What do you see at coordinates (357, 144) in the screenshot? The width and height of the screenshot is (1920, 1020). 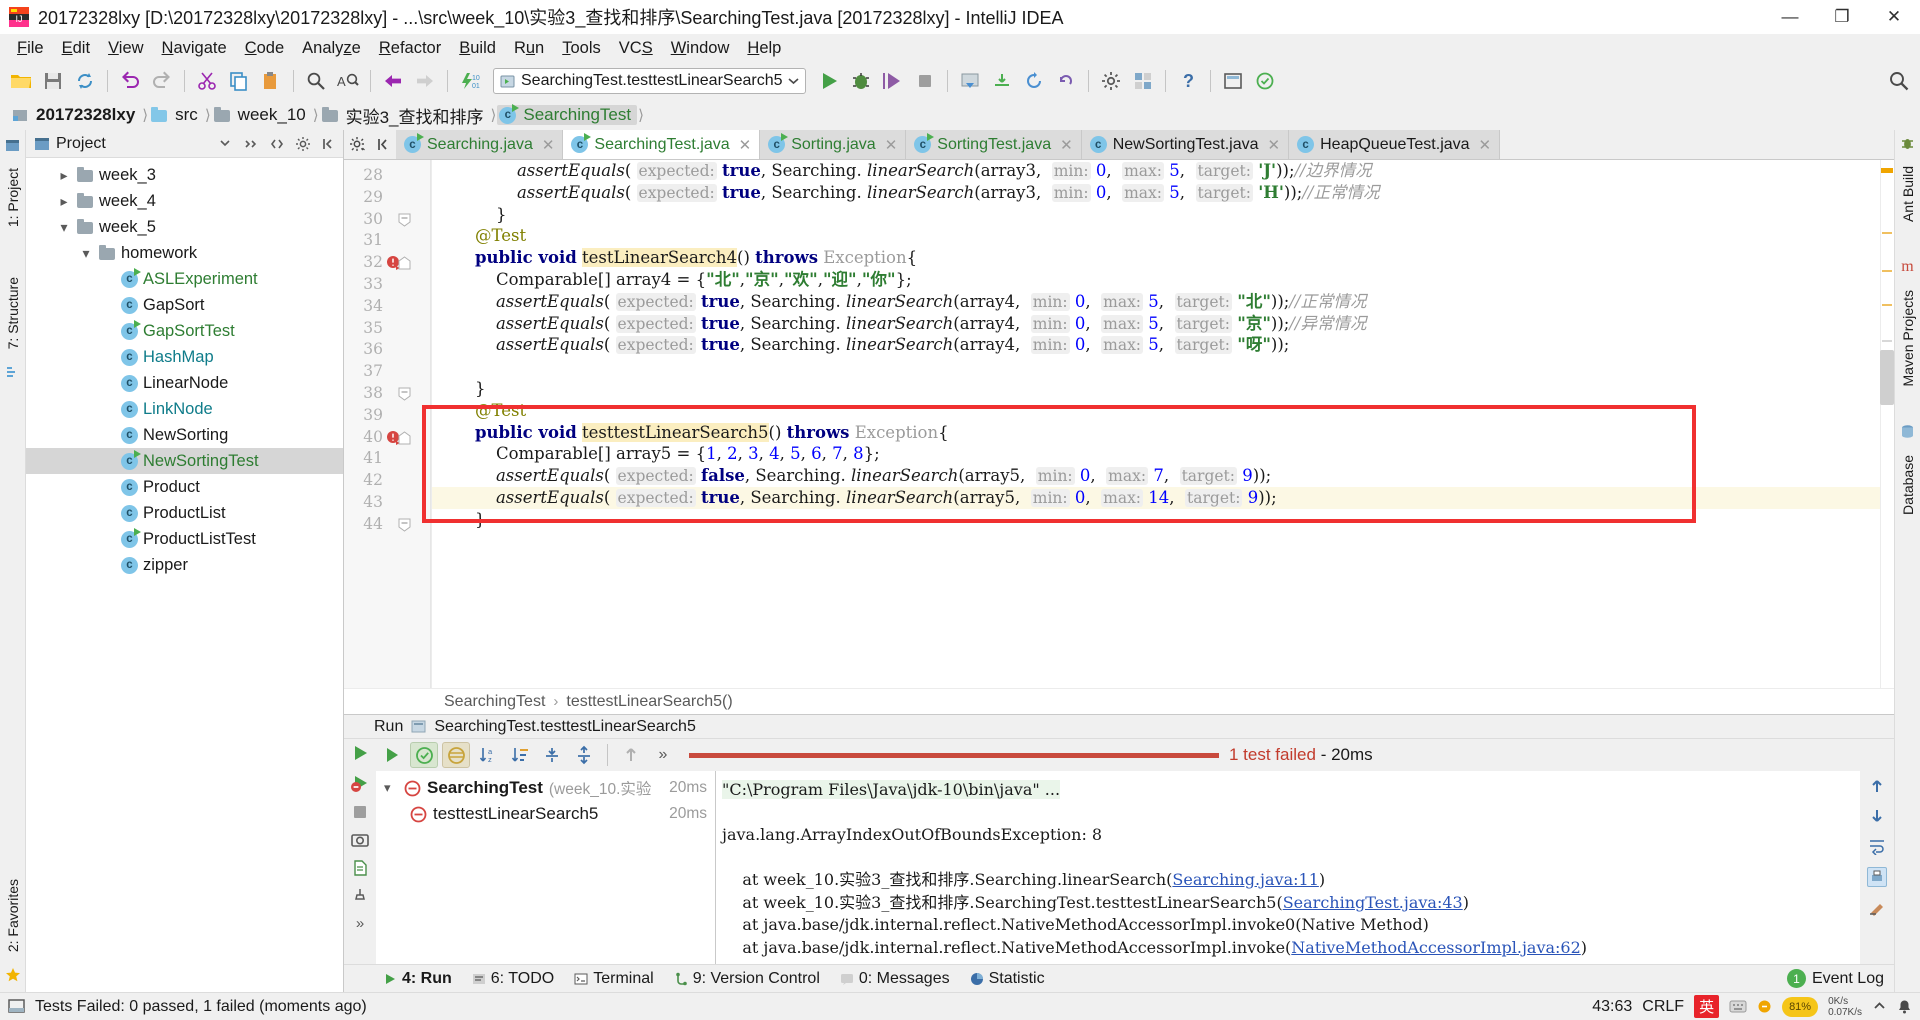 I see `tabs-settings-icon` at bounding box center [357, 144].